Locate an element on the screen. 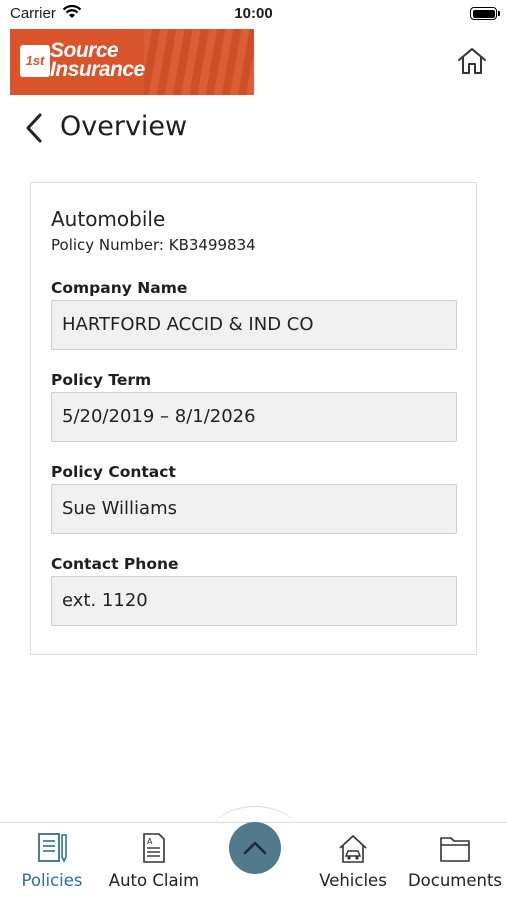 Image resolution: width=507 pixels, height=900 pixels. policy-type: Automobile is located at coordinates (108, 219).